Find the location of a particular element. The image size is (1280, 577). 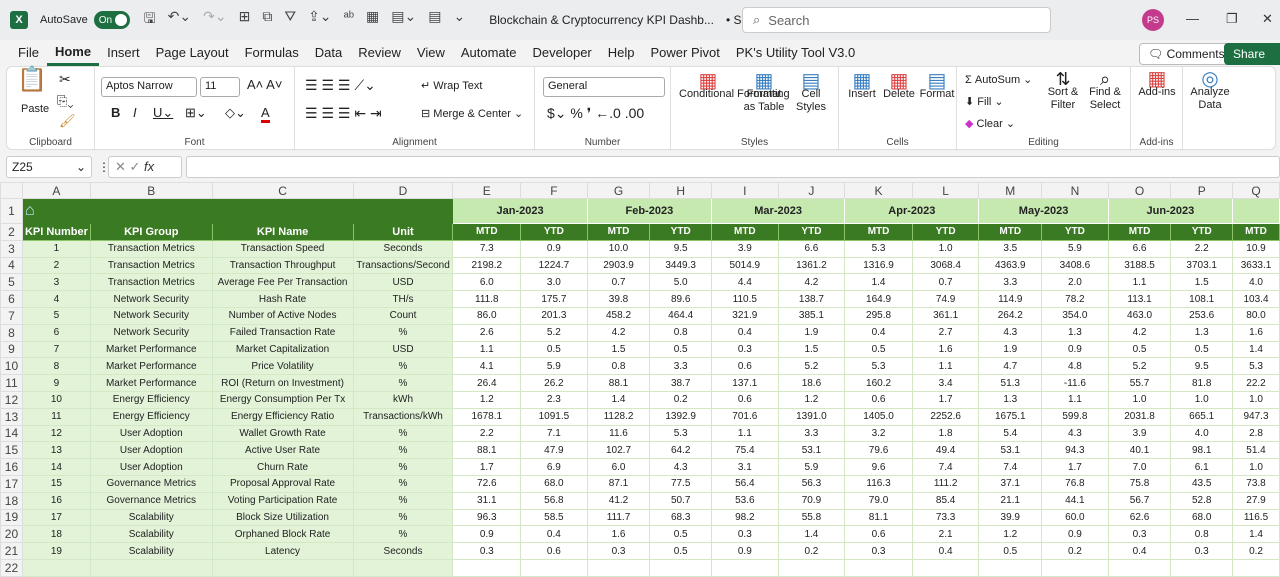

cell: Latency is located at coordinates (282, 551).